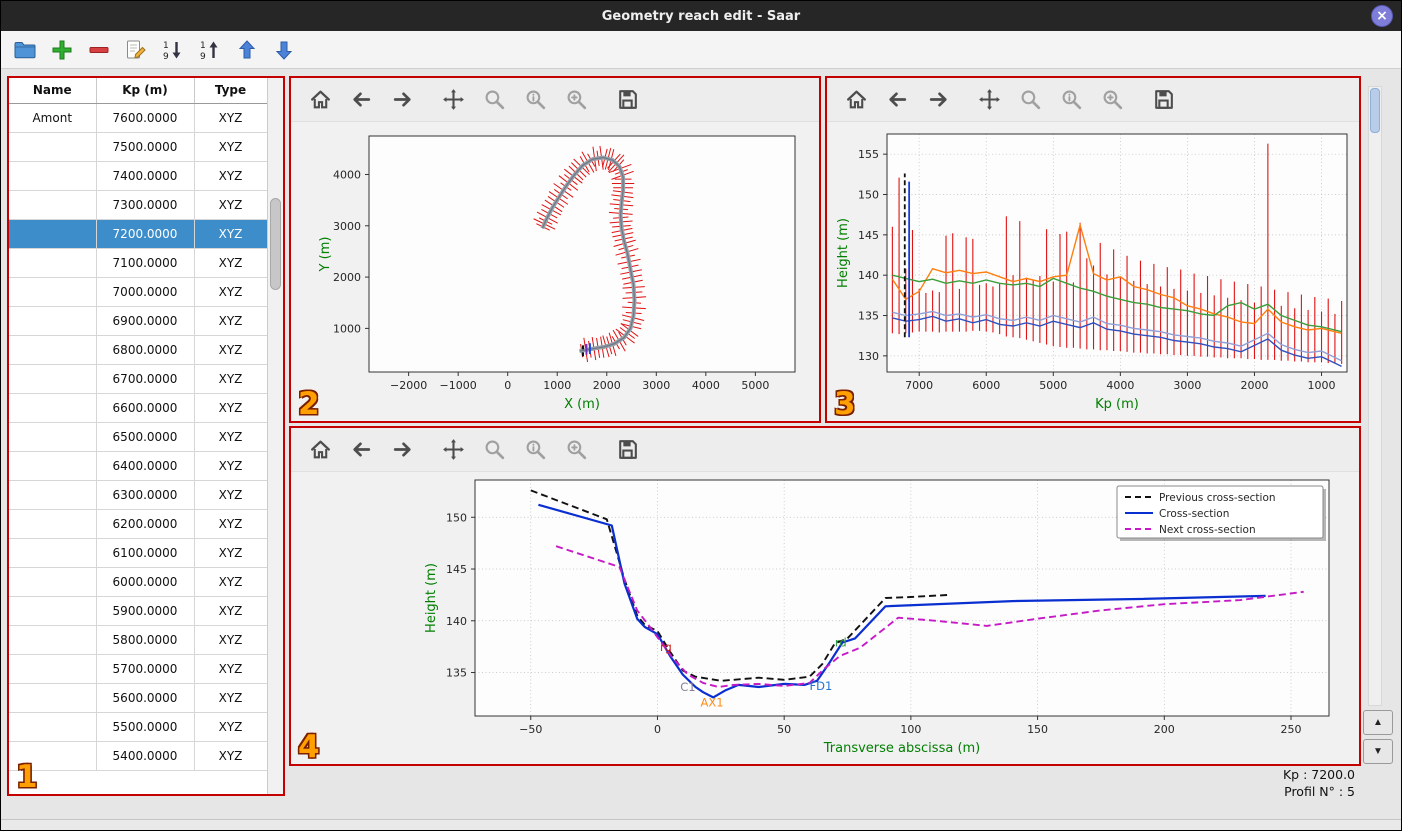  I want to click on table-cell: 7200.0000, so click(145, 234).